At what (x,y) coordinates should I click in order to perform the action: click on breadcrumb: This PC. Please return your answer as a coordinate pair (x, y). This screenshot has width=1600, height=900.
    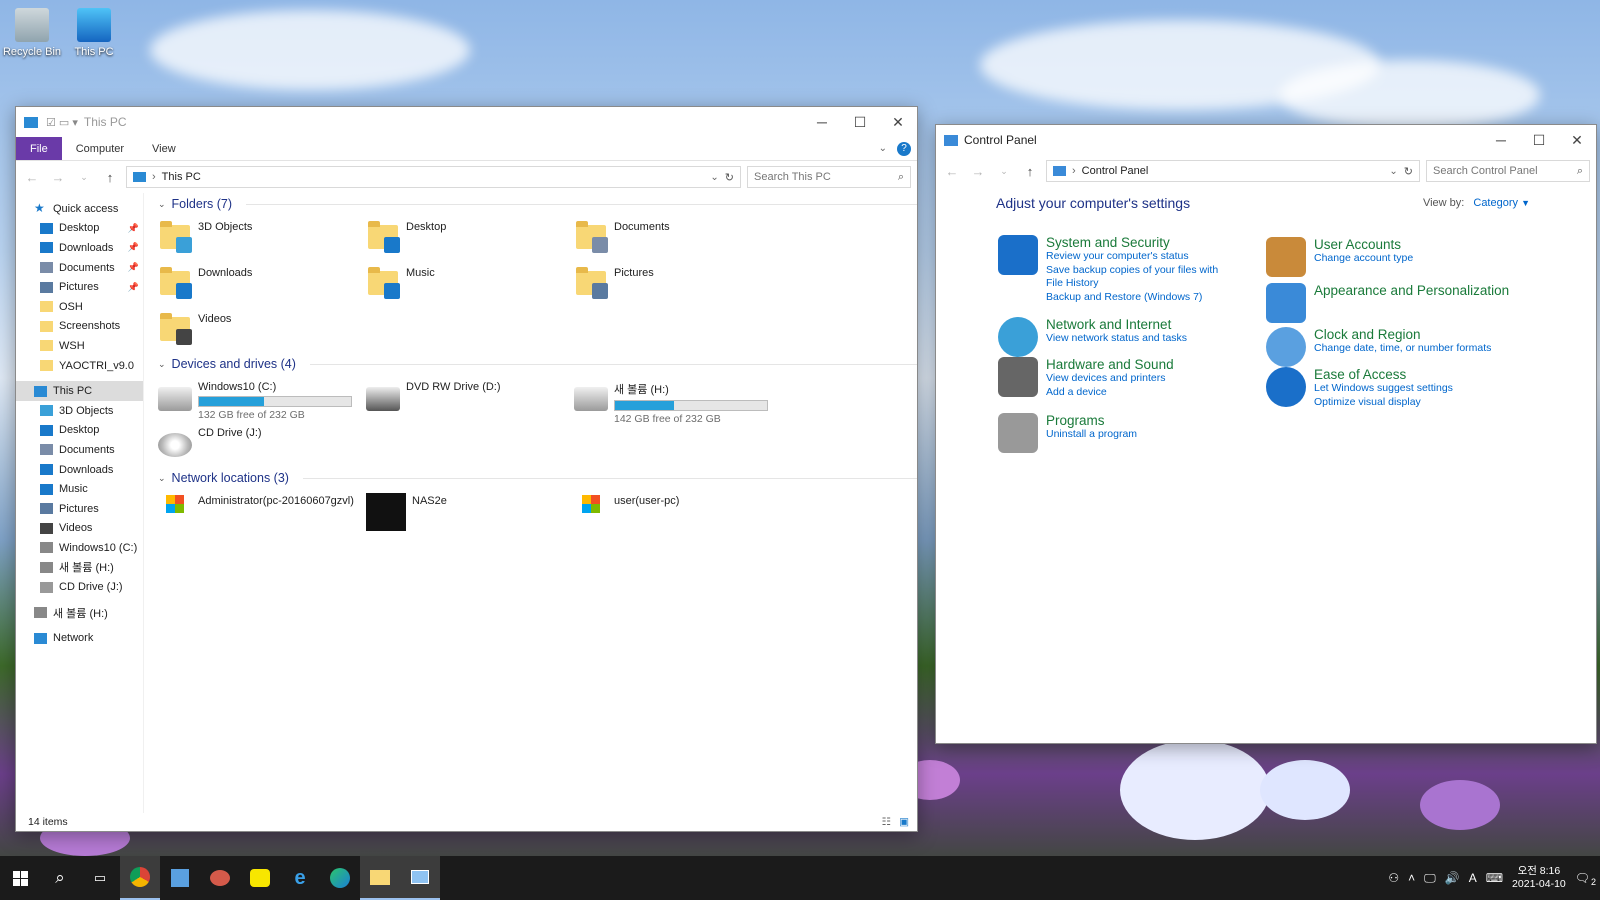
    Looking at the image, I should click on (181, 177).